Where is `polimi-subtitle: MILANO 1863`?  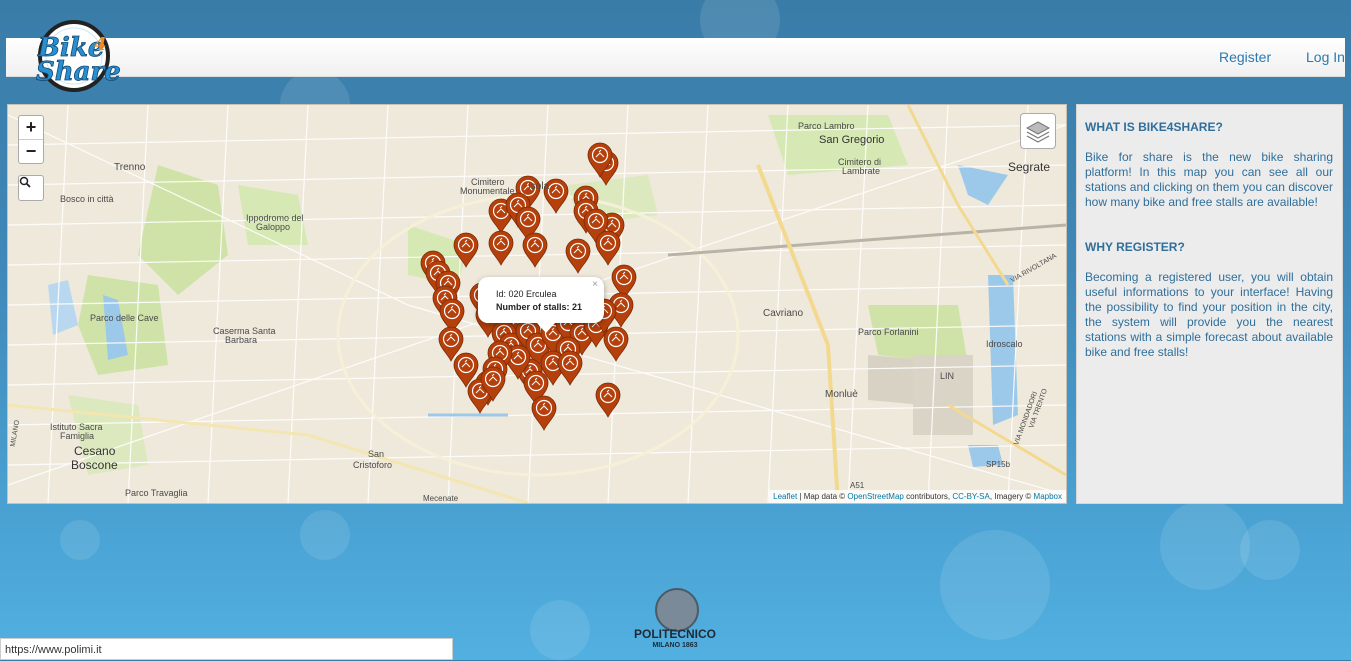 polimi-subtitle: MILANO 1863 is located at coordinates (675, 645).